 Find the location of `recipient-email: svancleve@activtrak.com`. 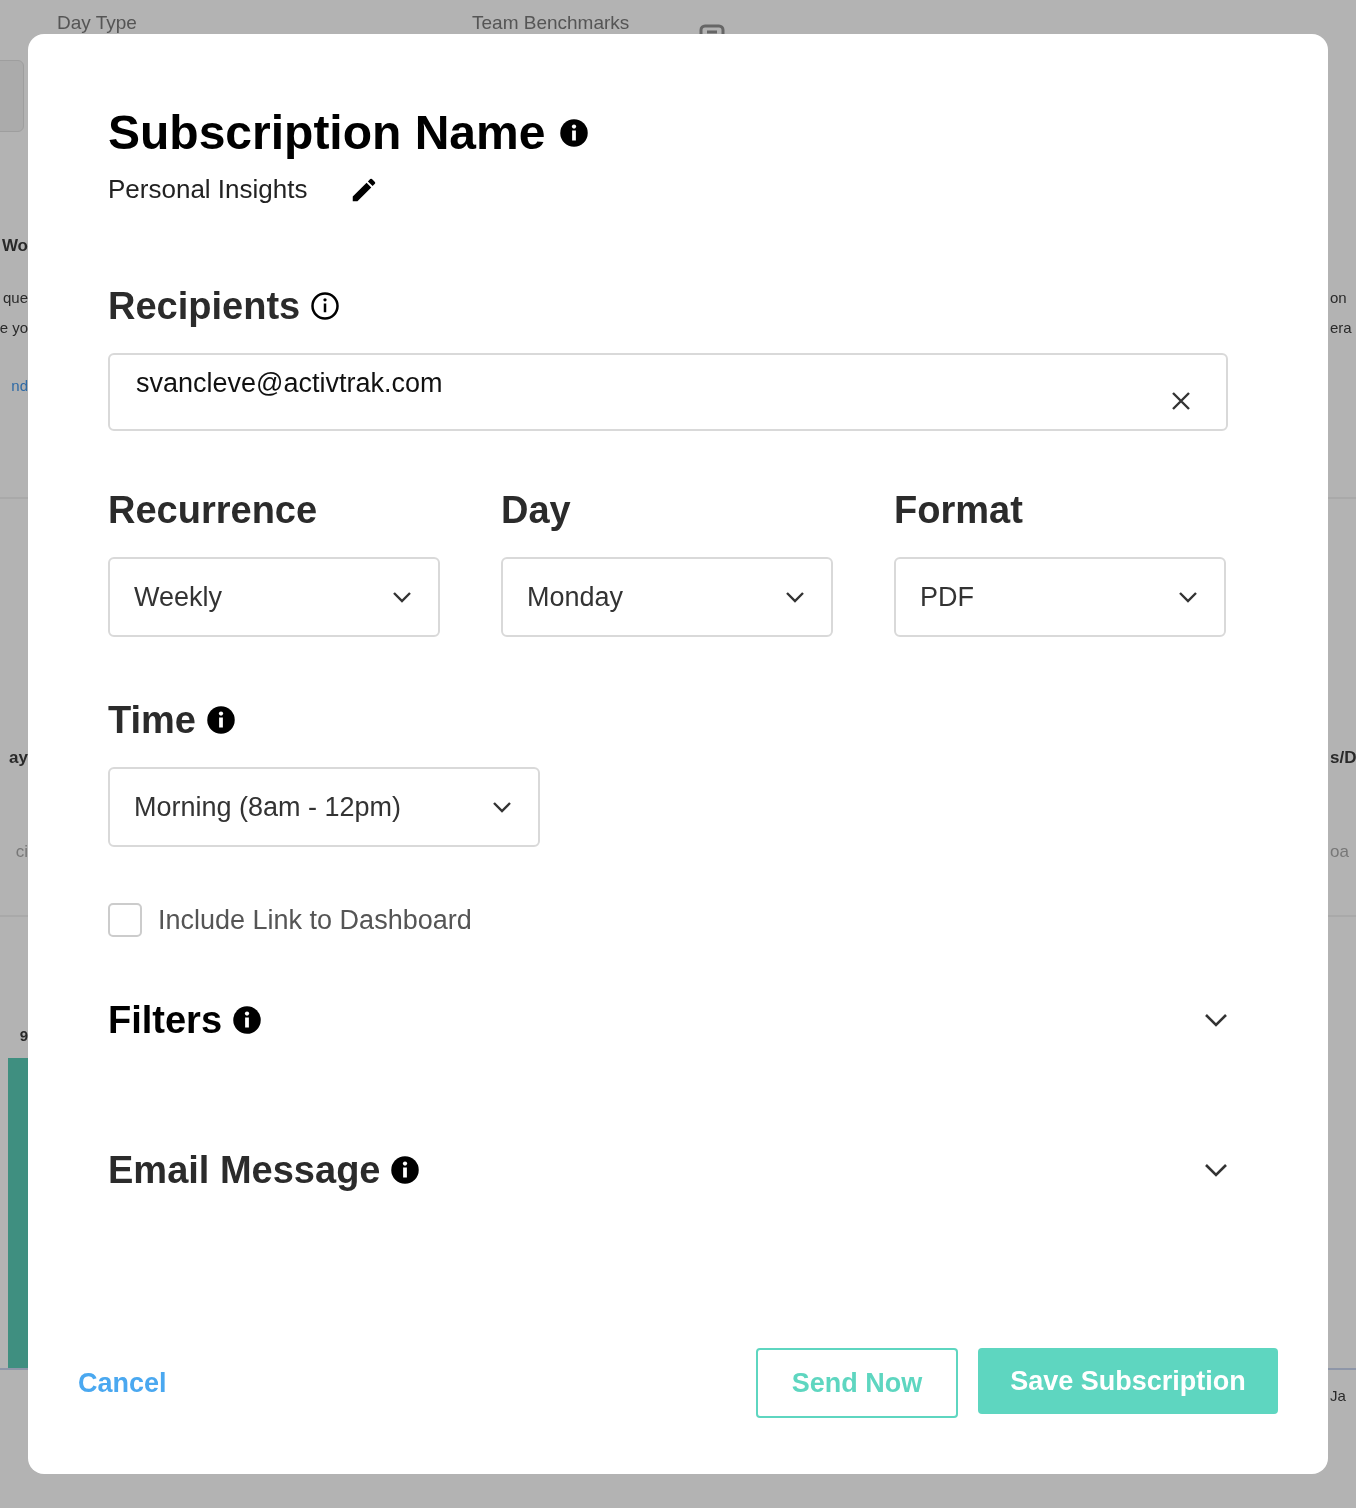

recipient-email: svancleve@activtrak.com is located at coordinates (289, 383).